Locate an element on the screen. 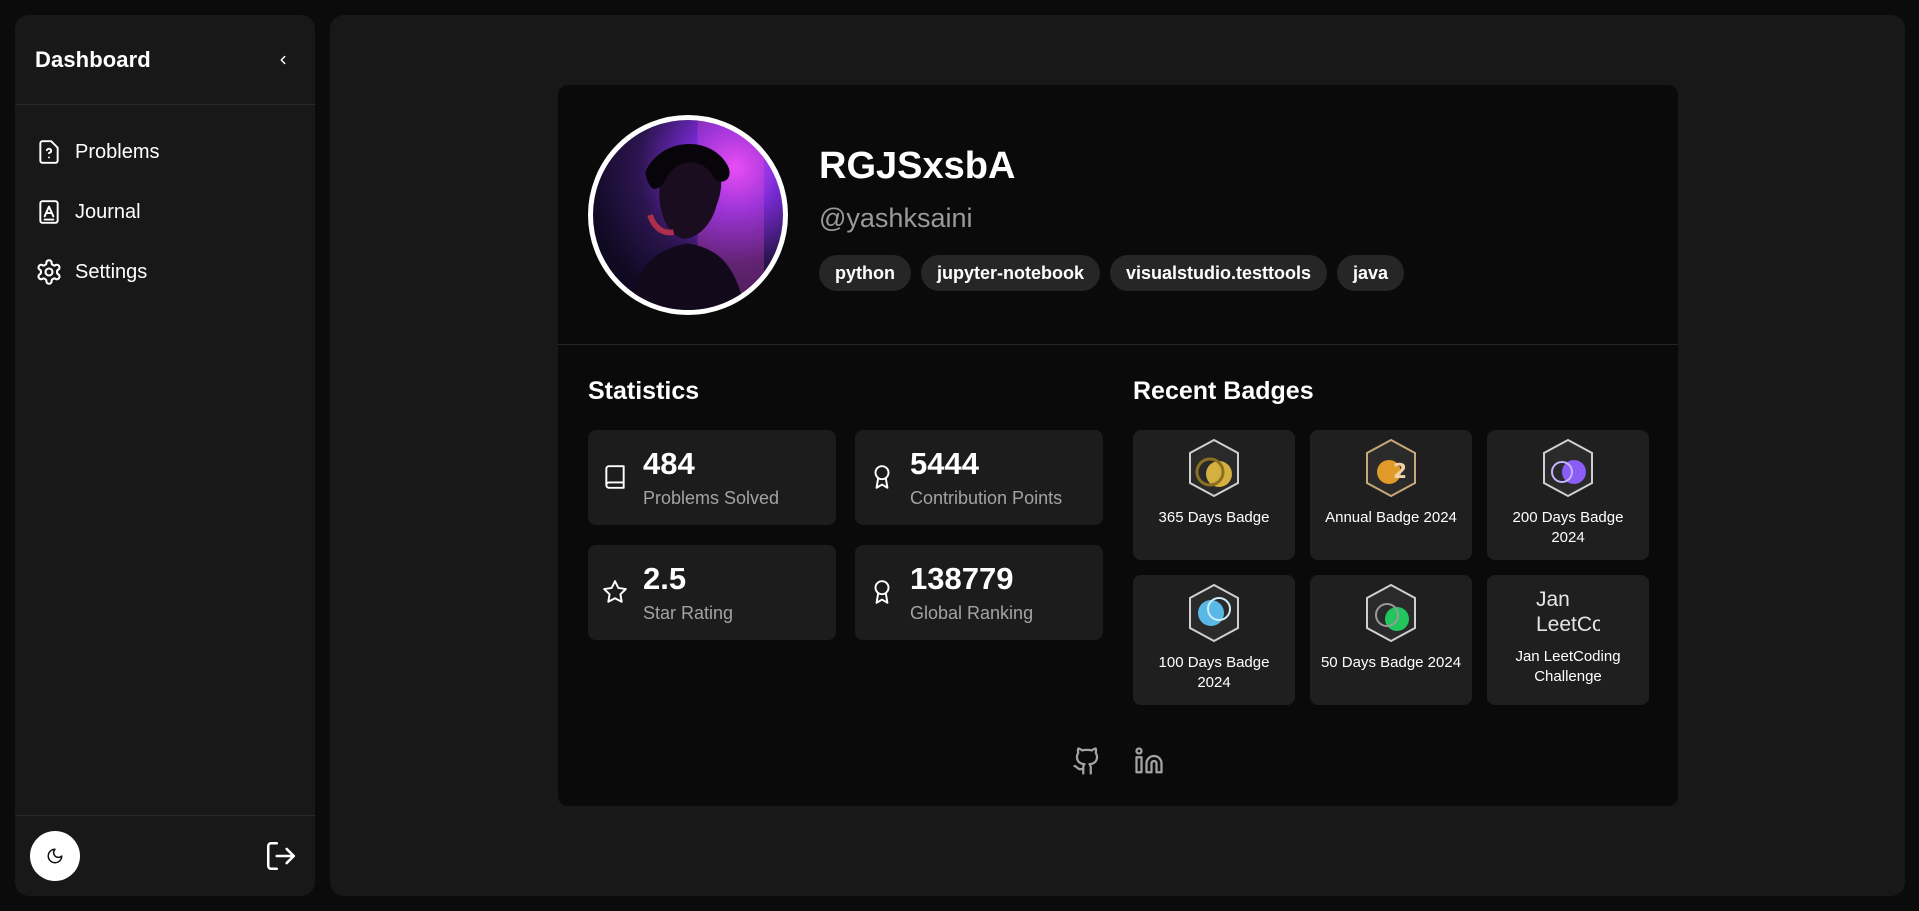 The height and width of the screenshot is (911, 1919). sidebar-title: Dashboard is located at coordinates (93, 59).